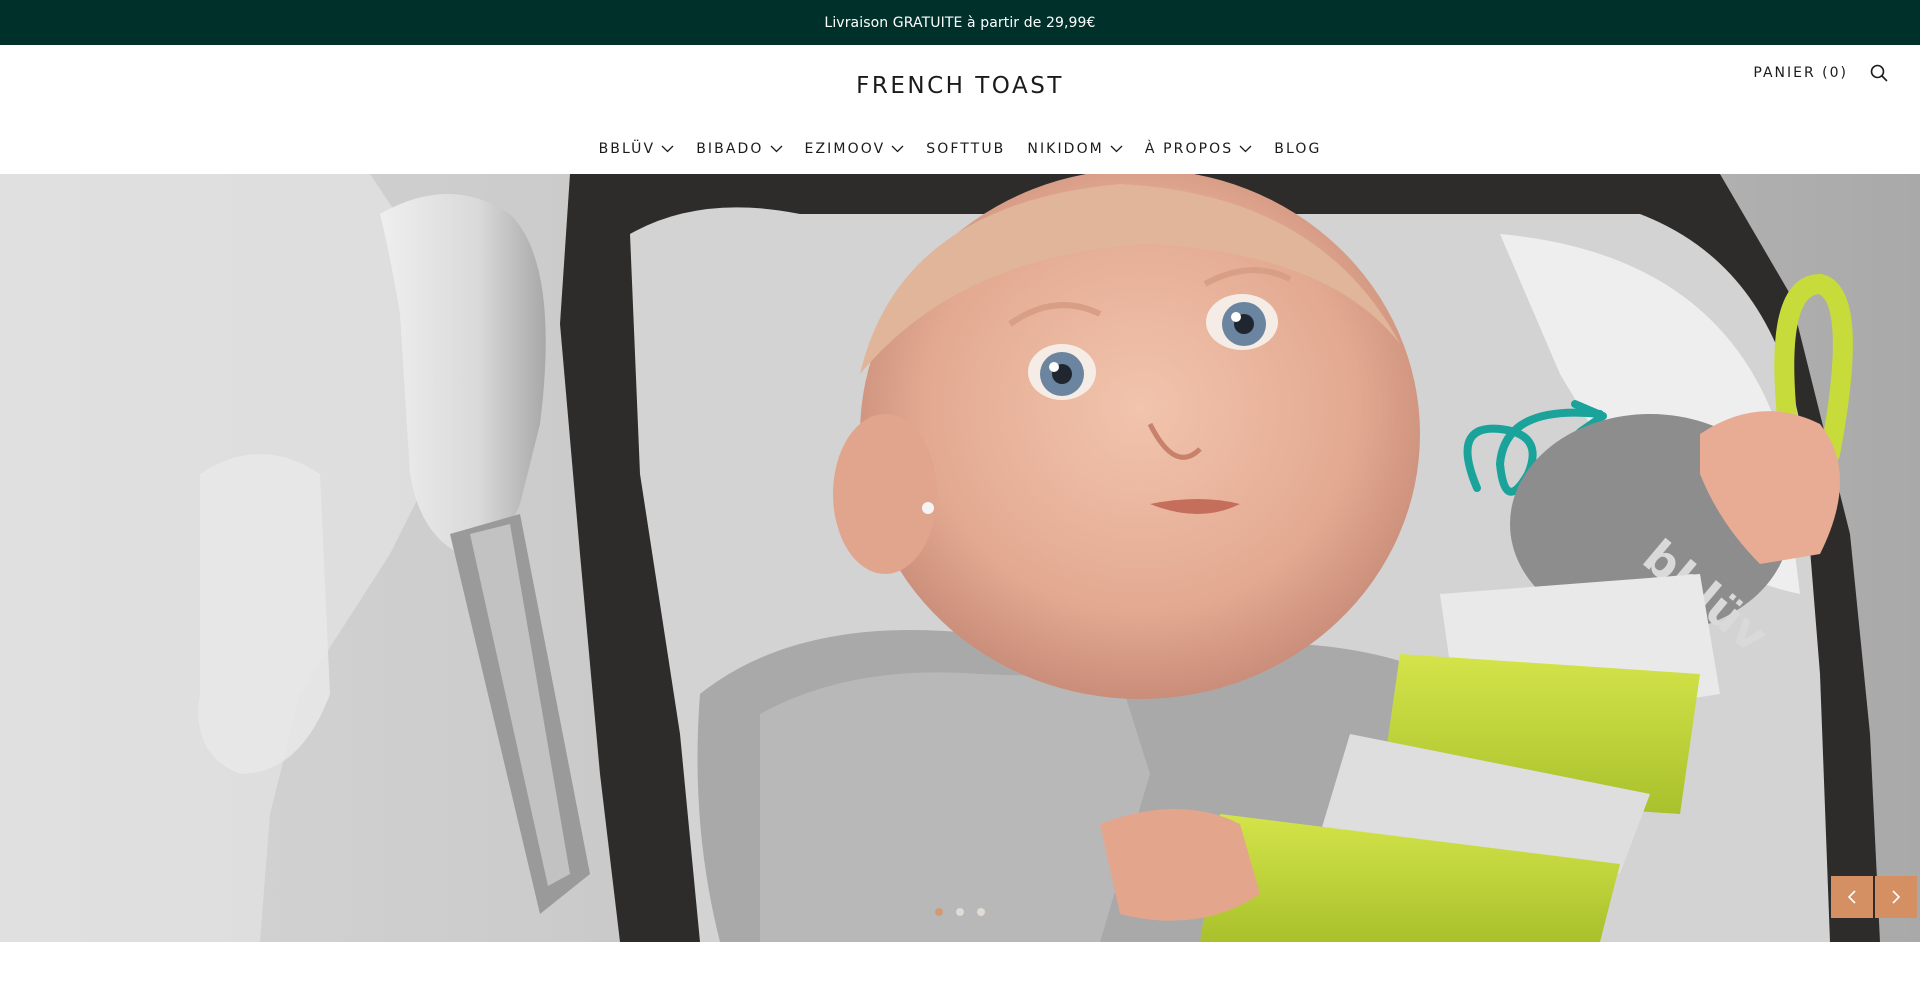 Image resolution: width=1920 pixels, height=993 pixels. What do you see at coordinates (1189, 149) in the screenshot?
I see `nav-item-label: À PROPOS` at bounding box center [1189, 149].